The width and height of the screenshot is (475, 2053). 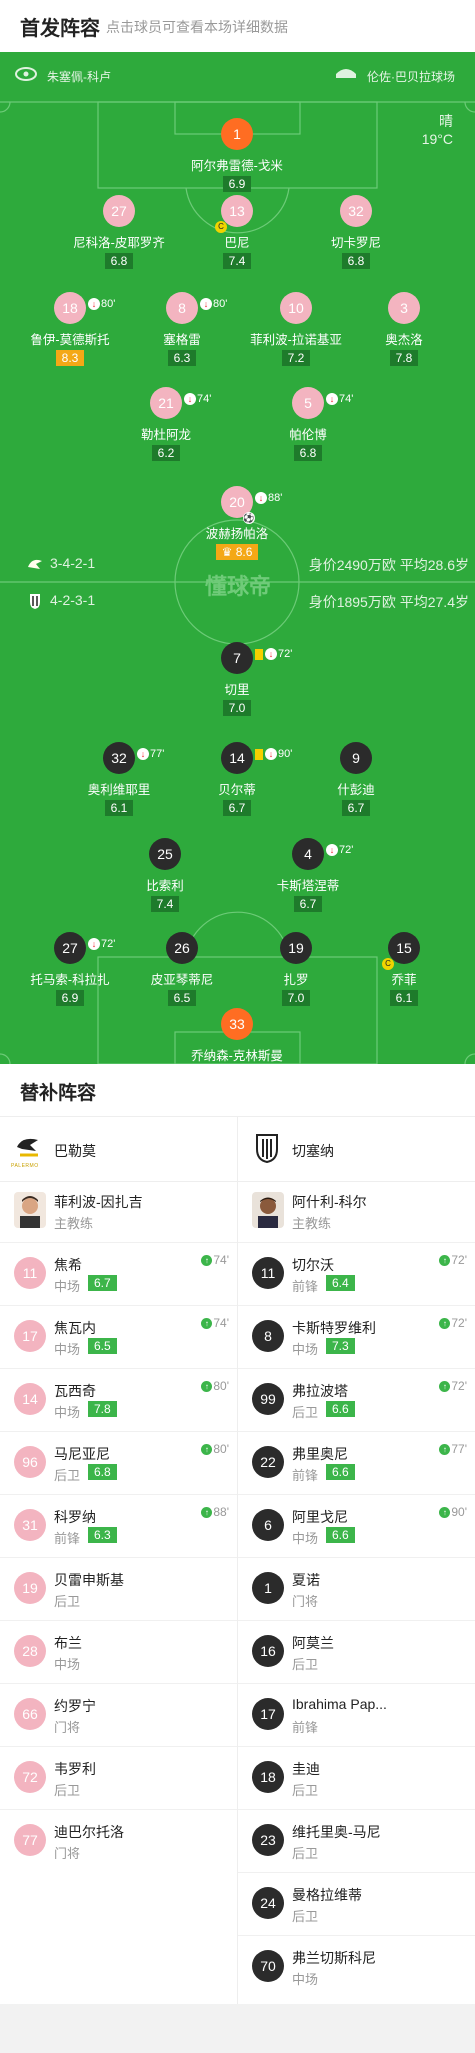 What do you see at coordinates (102, 1409) in the screenshot?
I see `sub-rating: 7.8` at bounding box center [102, 1409].